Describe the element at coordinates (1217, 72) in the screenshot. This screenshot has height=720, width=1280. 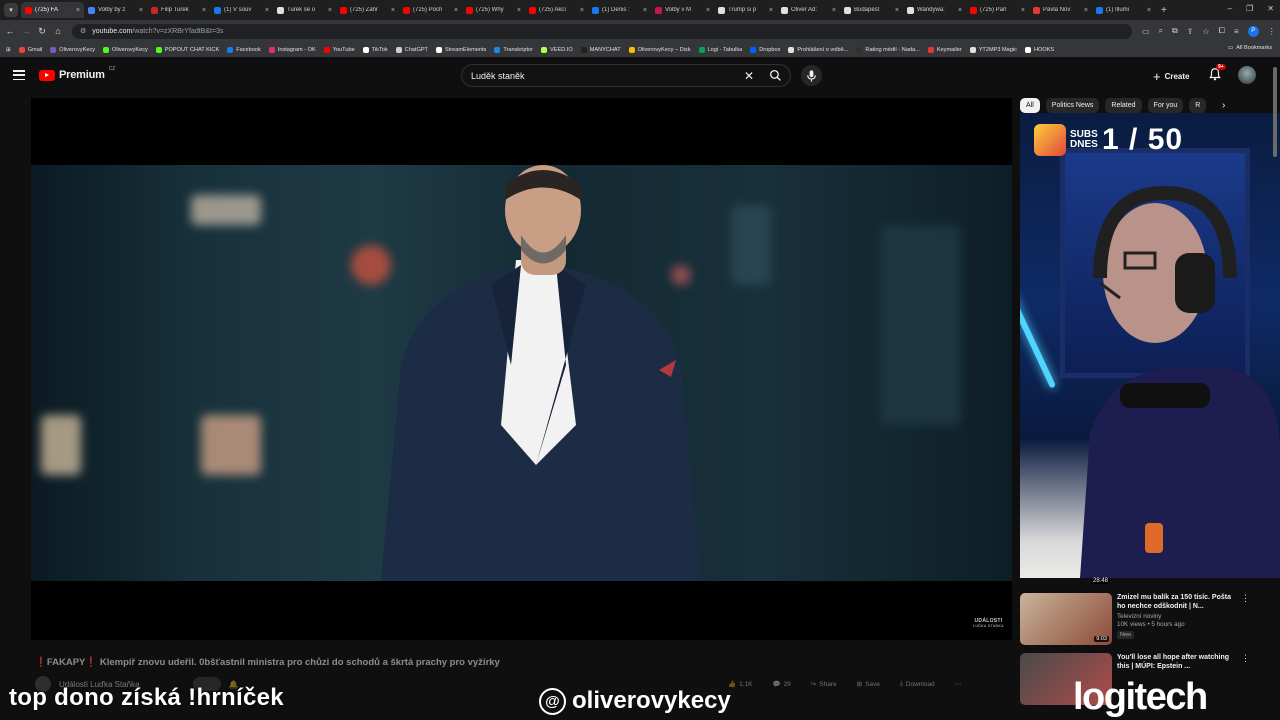
I see `notifications-bell-icon: 9+` at that location.